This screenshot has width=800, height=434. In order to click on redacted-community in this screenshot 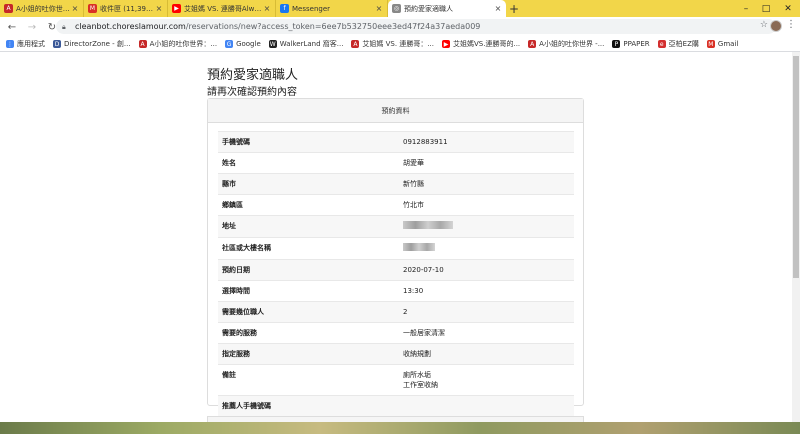, I will do `click(419, 247)`.